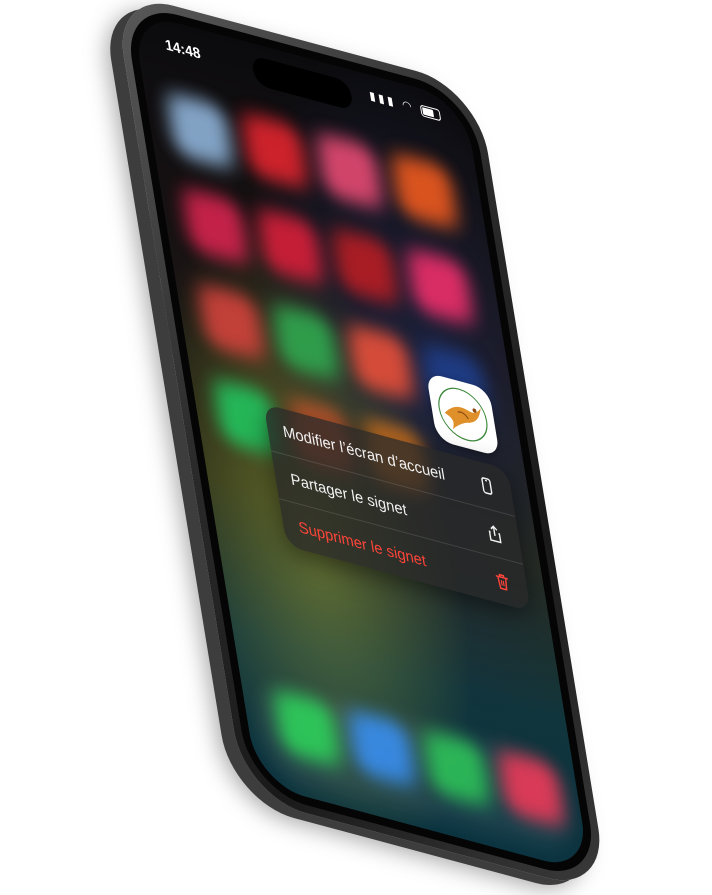 The height and width of the screenshot is (895, 712). What do you see at coordinates (486, 486) in the screenshot?
I see `phone-edit-icon` at bounding box center [486, 486].